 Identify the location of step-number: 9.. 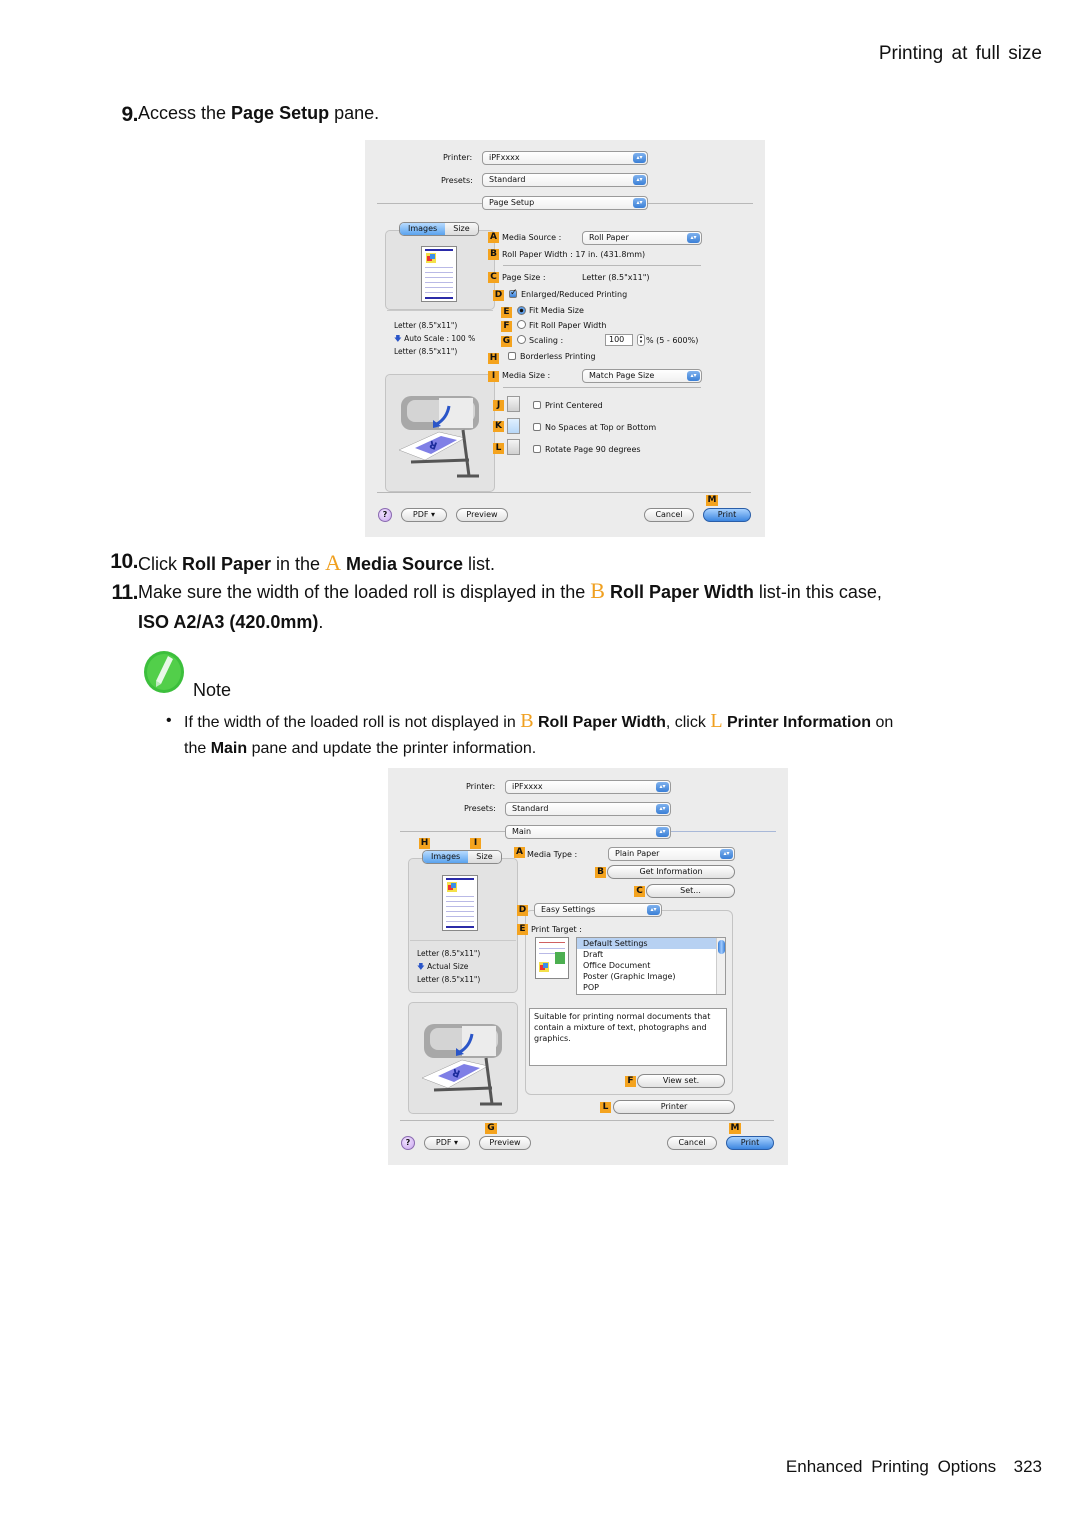
(129, 114).